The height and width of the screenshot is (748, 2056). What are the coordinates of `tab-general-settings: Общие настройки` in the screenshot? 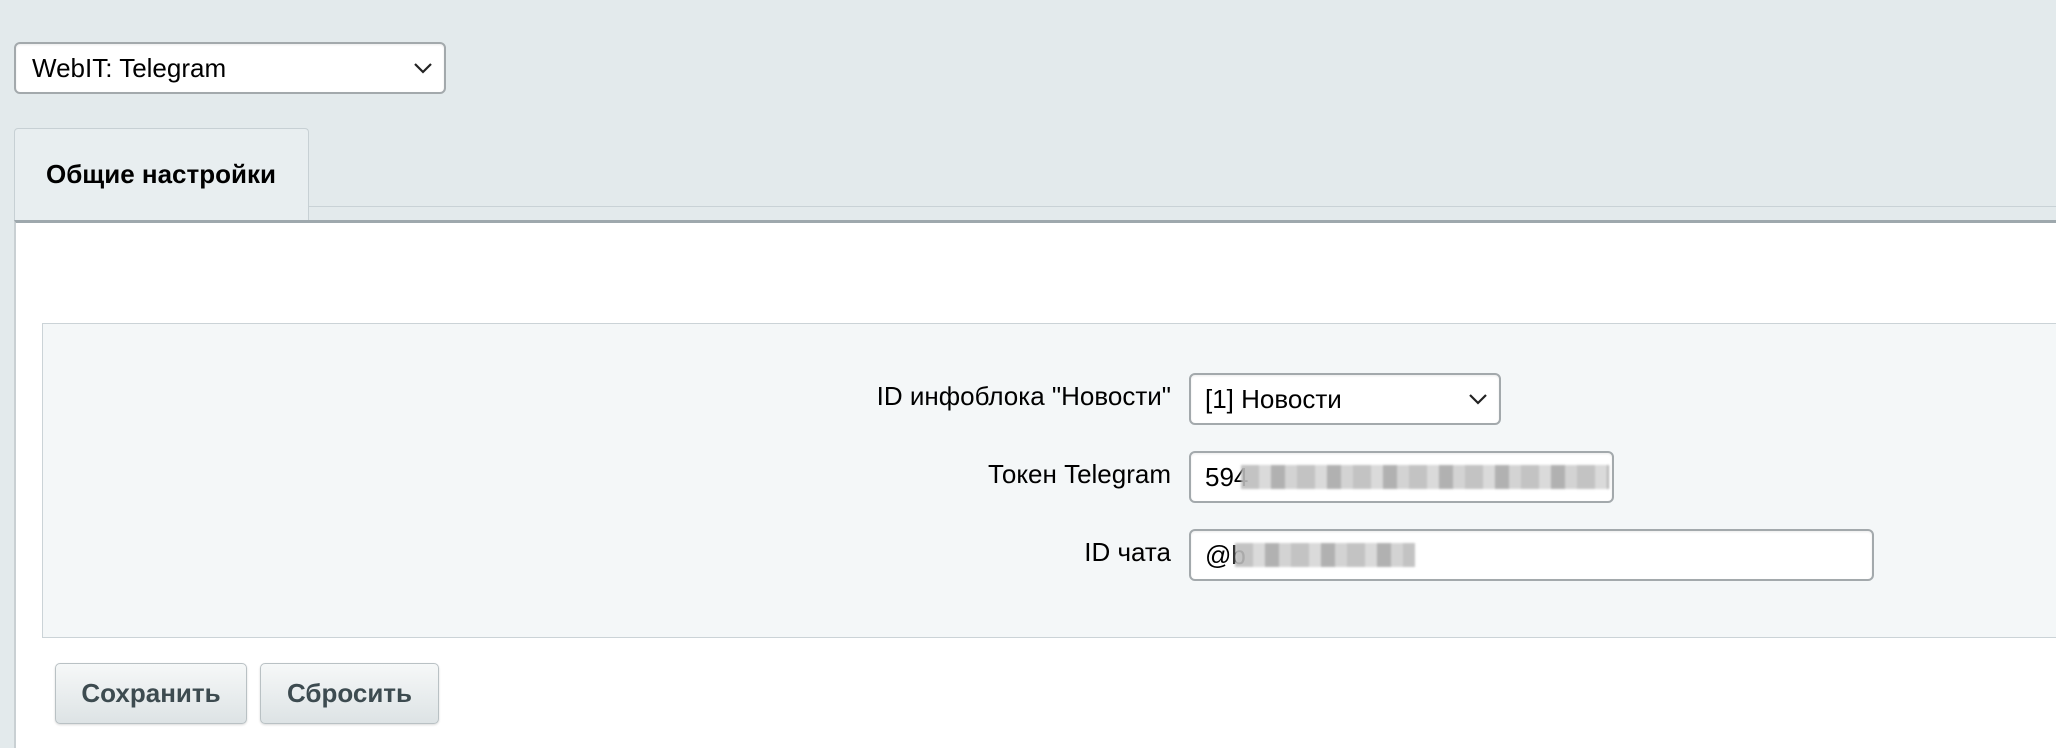 It's located at (161, 175).